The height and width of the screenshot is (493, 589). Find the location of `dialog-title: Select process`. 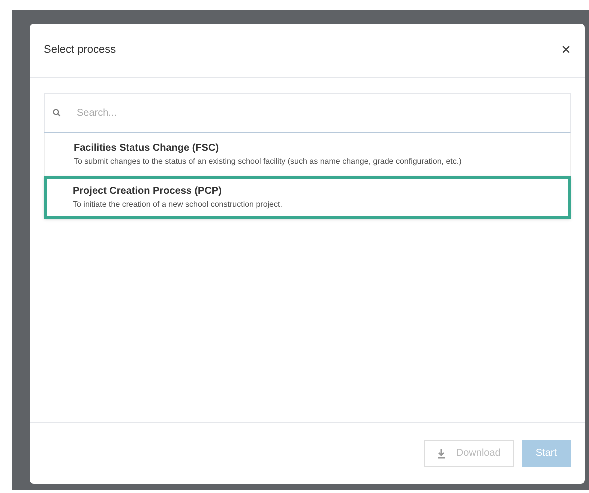

dialog-title: Select process is located at coordinates (80, 50).